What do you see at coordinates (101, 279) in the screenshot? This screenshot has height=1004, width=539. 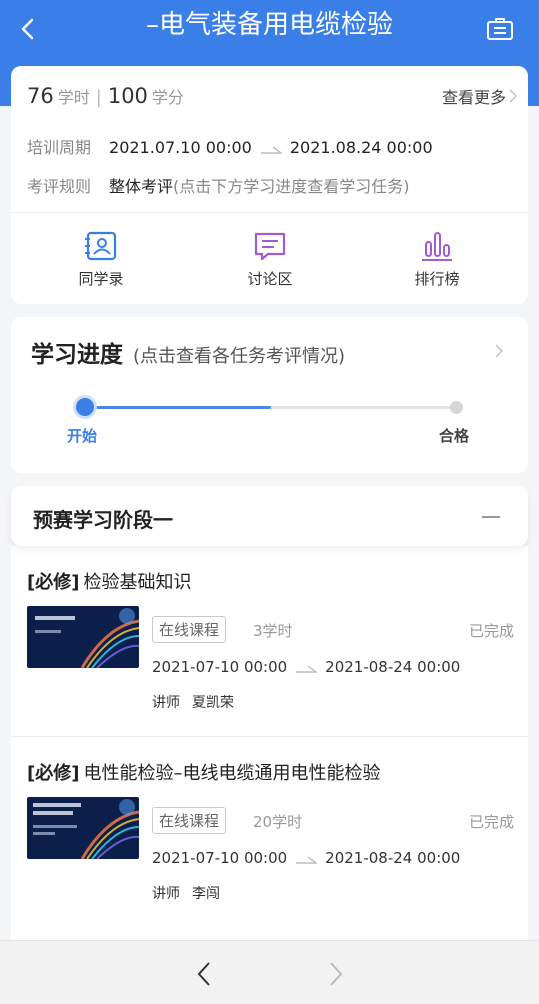 I see `classmates-label: 同学录` at bounding box center [101, 279].